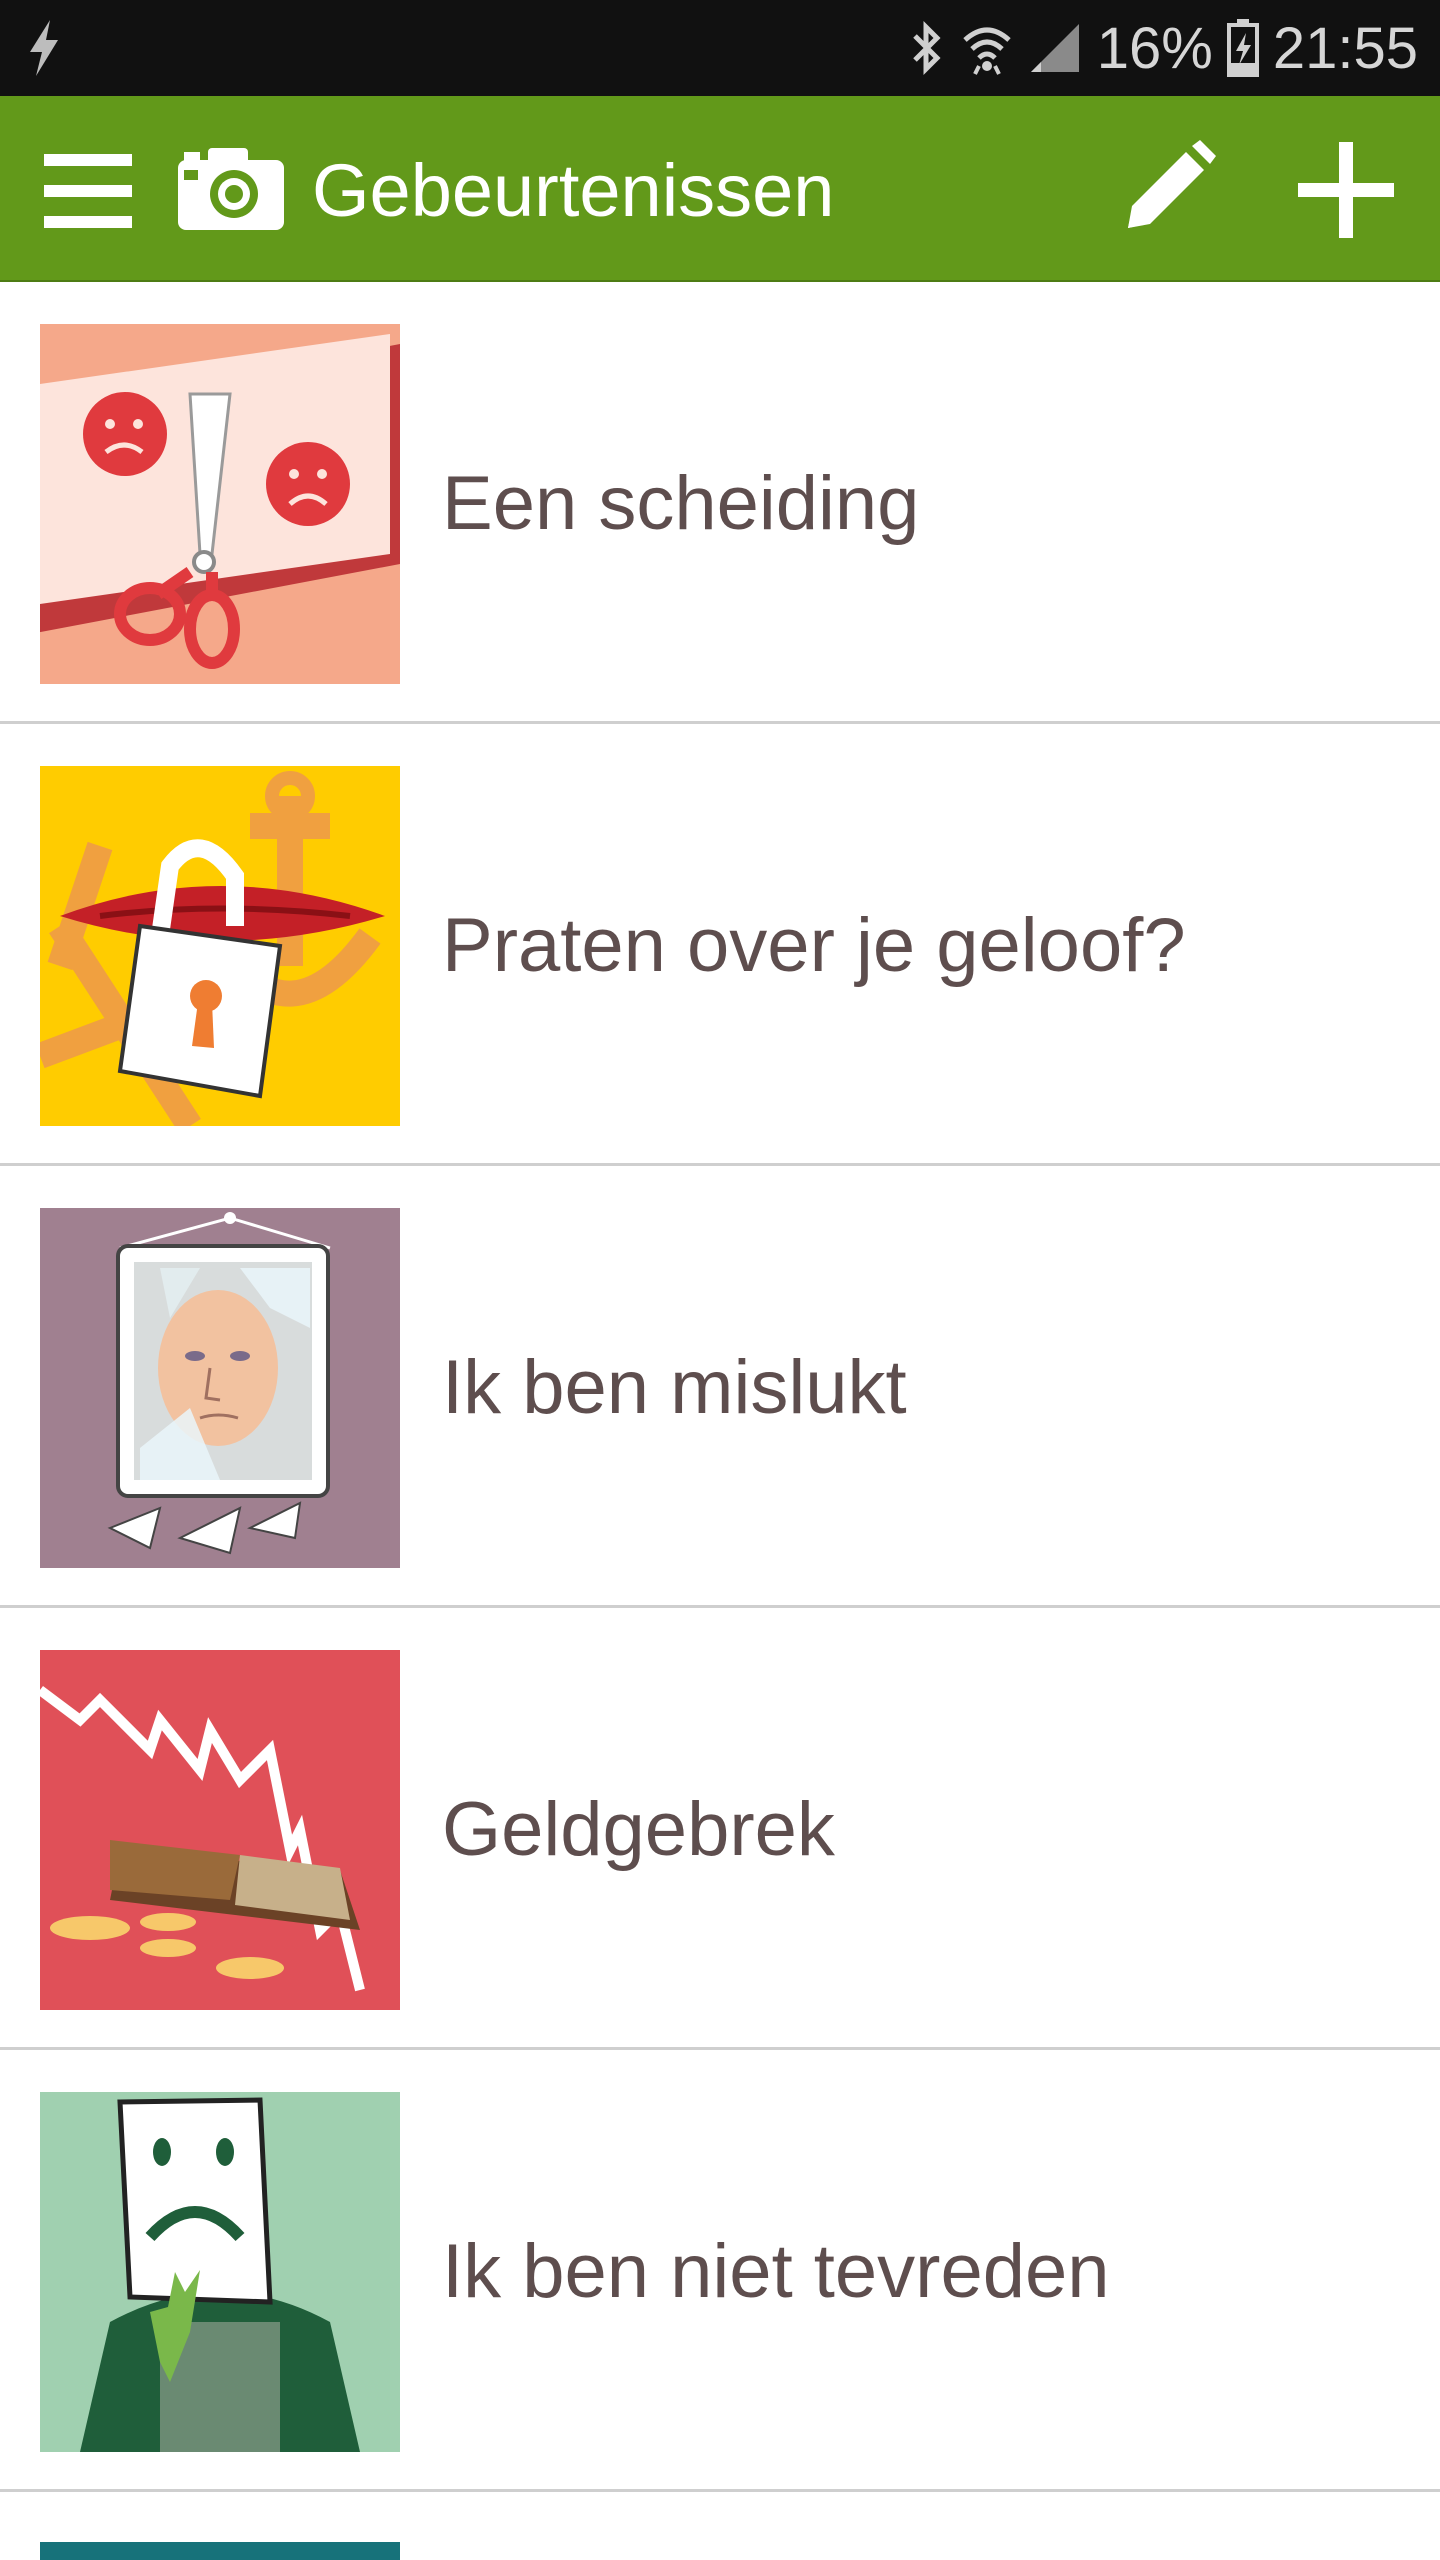 The width and height of the screenshot is (1440, 2560). What do you see at coordinates (89, 191) in the screenshot?
I see `menu-icon` at bounding box center [89, 191].